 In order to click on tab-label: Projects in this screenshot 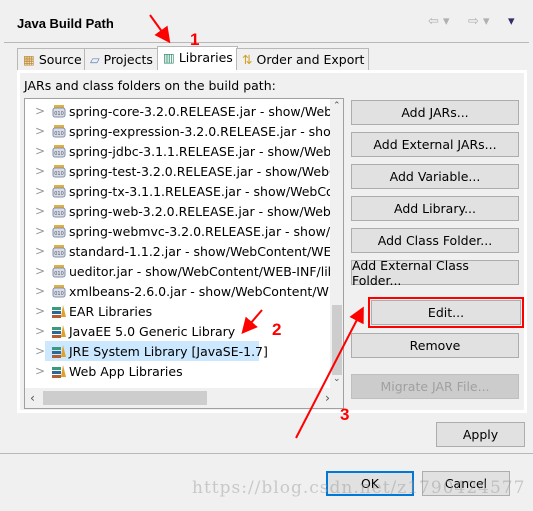, I will do `click(128, 59)`.